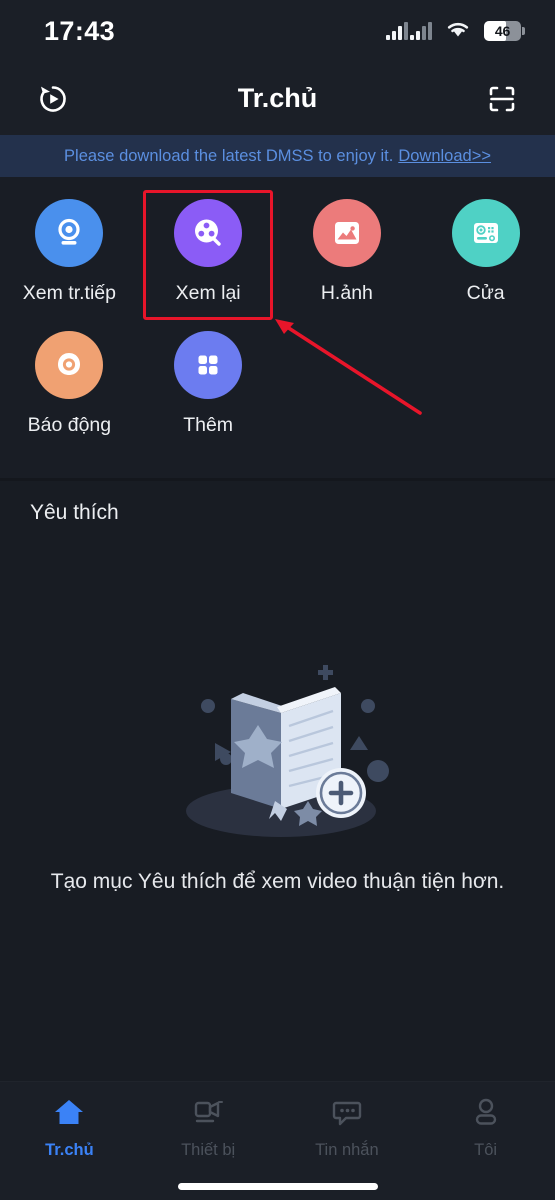 The image size is (555, 1200). I want to click on wifi-icon, so click(458, 31).